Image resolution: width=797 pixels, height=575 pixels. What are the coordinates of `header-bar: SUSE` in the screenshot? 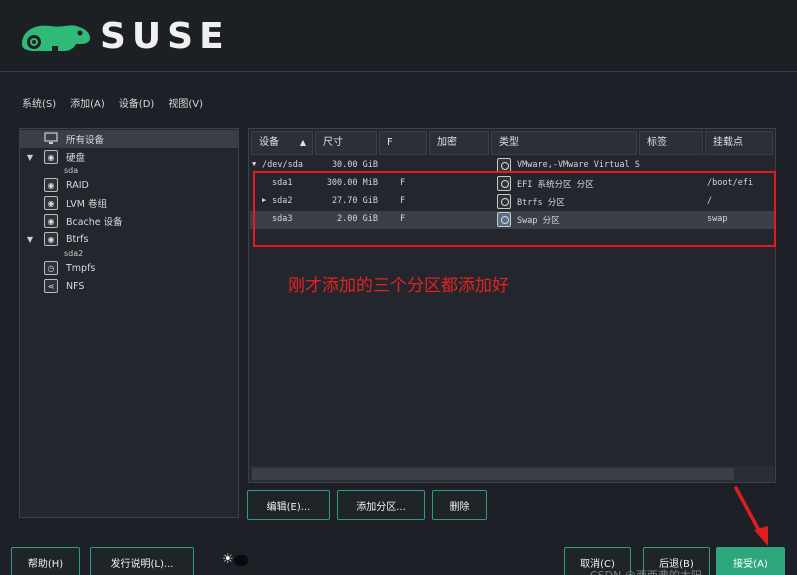 It's located at (398, 36).